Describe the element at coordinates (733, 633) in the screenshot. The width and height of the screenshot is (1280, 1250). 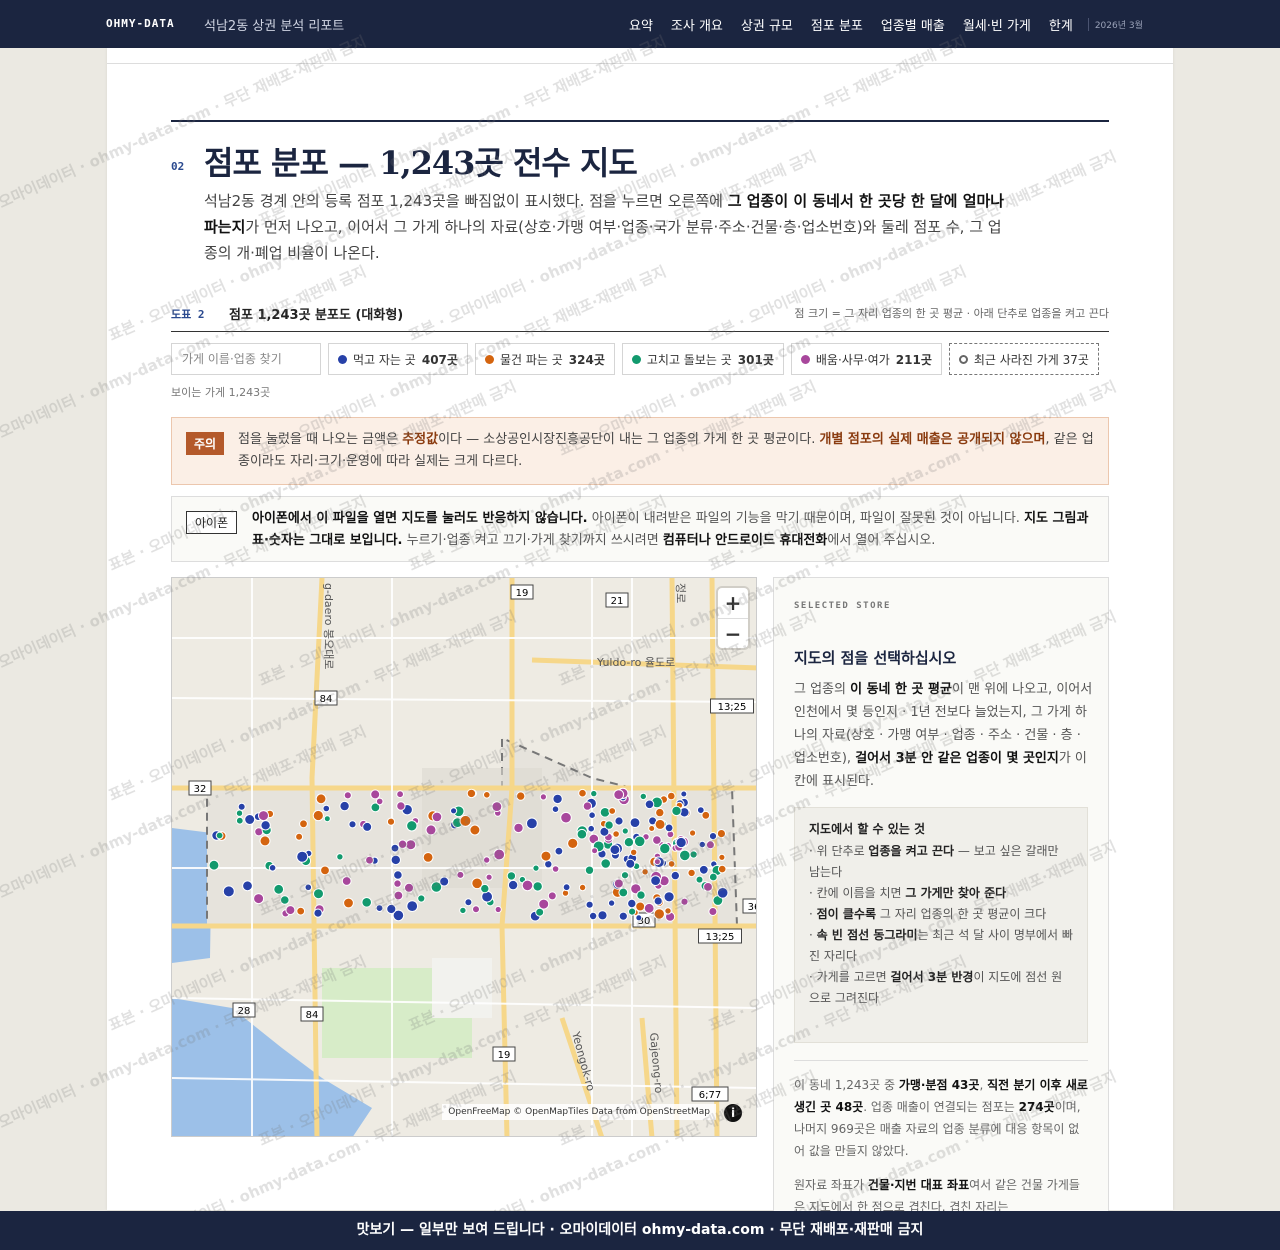
I see `zoom-out-button: −` at that location.